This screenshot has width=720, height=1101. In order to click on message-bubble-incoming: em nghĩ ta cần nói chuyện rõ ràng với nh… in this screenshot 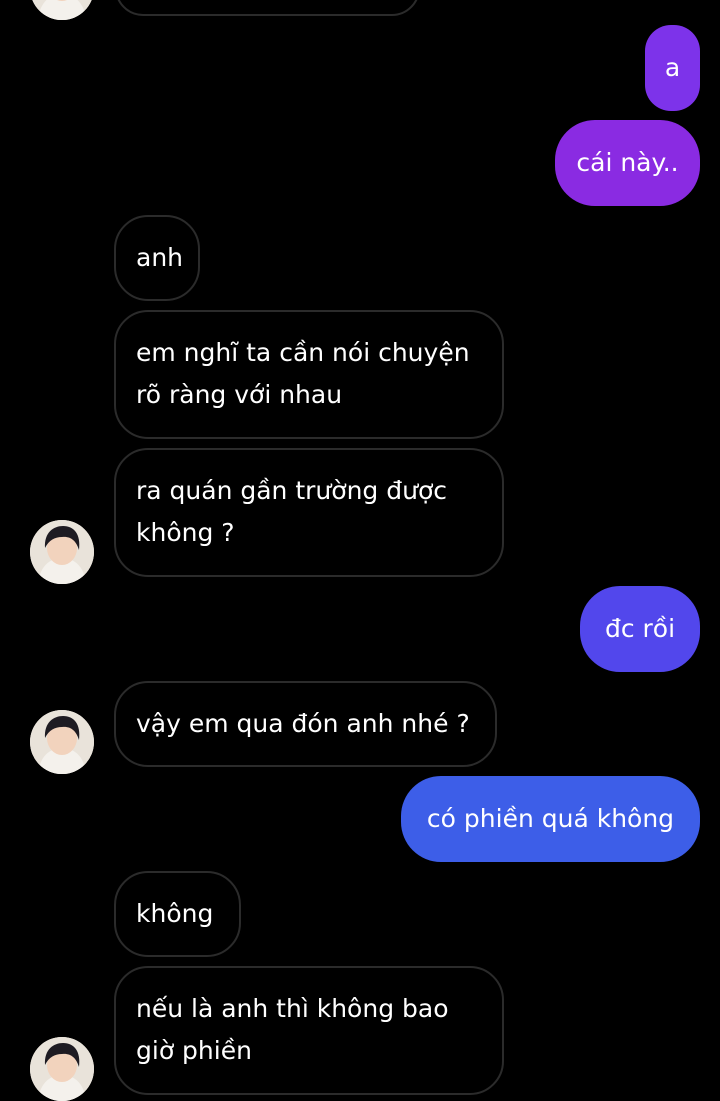, I will do `click(309, 374)`.